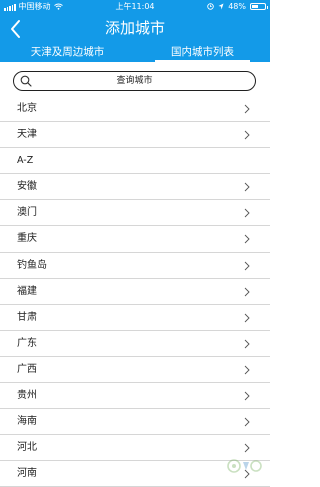  Describe the element at coordinates (202, 53) in the screenshot. I see `tab-domestic-cities: 国内城市列表` at that location.